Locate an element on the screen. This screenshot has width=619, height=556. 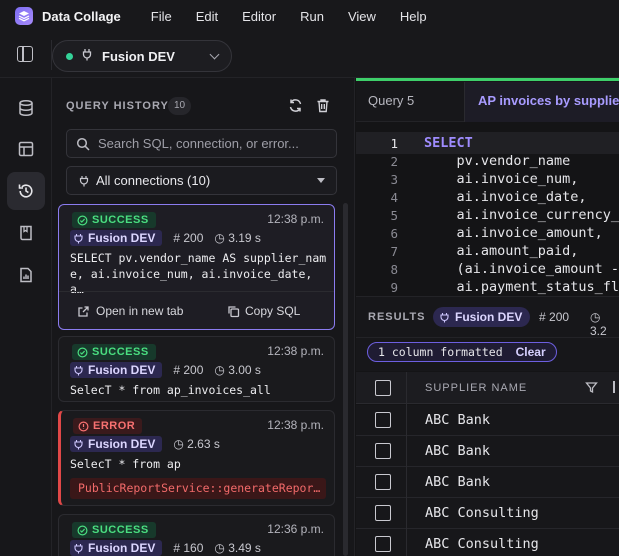
menu-editor: Editor is located at coordinates (259, 16).